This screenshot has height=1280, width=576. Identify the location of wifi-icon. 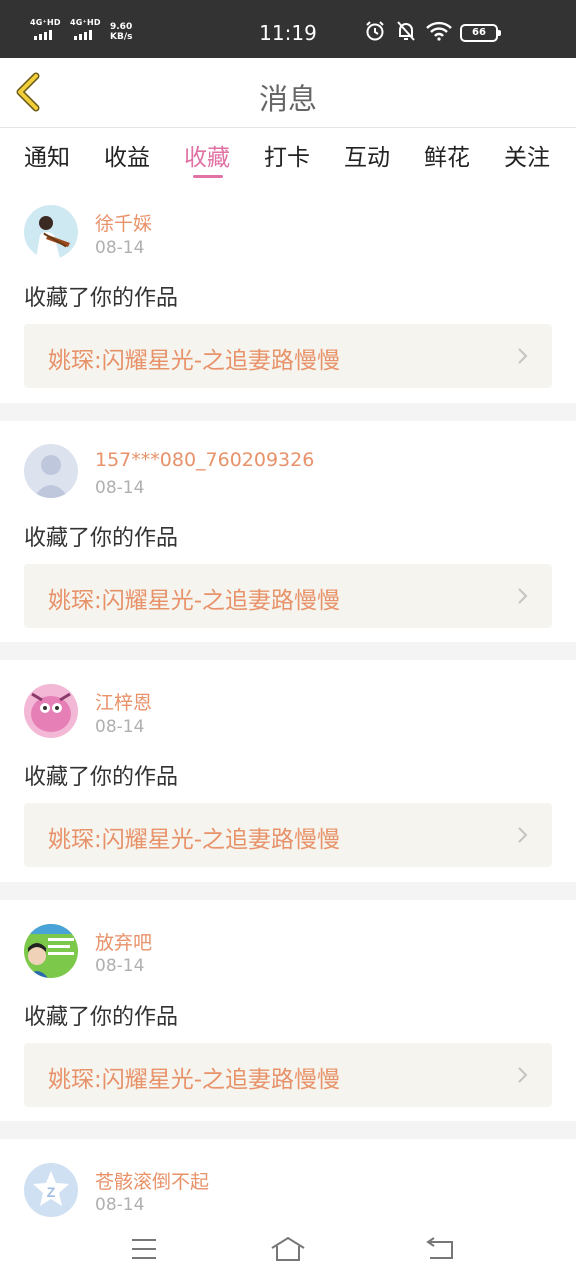
(439, 31).